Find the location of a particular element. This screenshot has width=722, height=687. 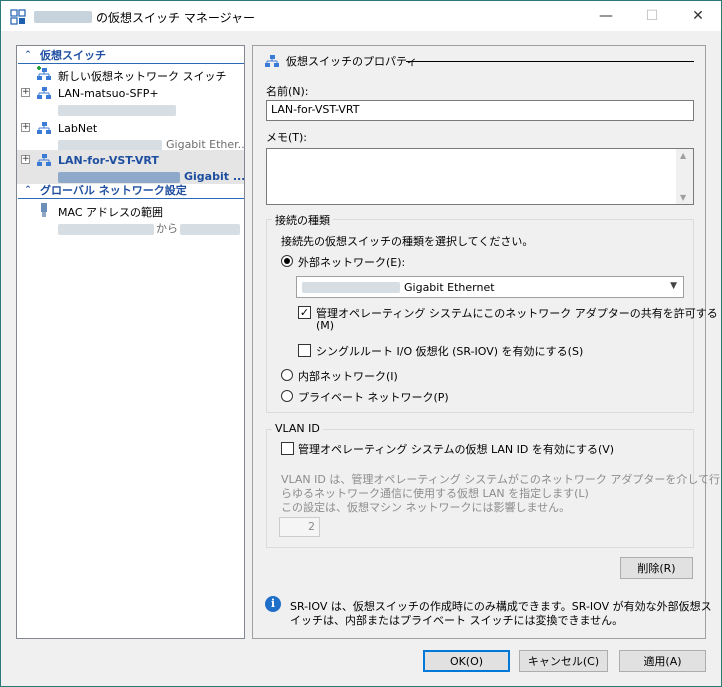

mac-range-values: から is located at coordinates (149, 228).